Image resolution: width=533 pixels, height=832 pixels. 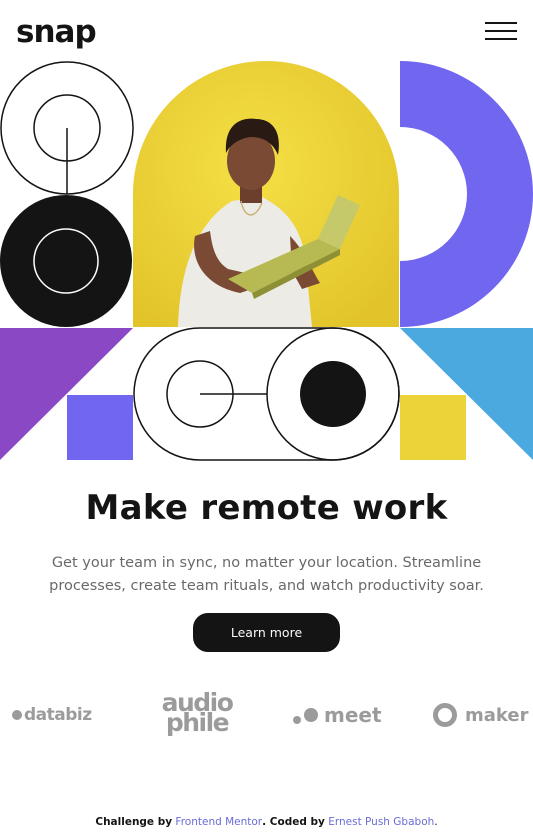 What do you see at coordinates (17, 715) in the screenshot?
I see `databiz-dot-icon` at bounding box center [17, 715].